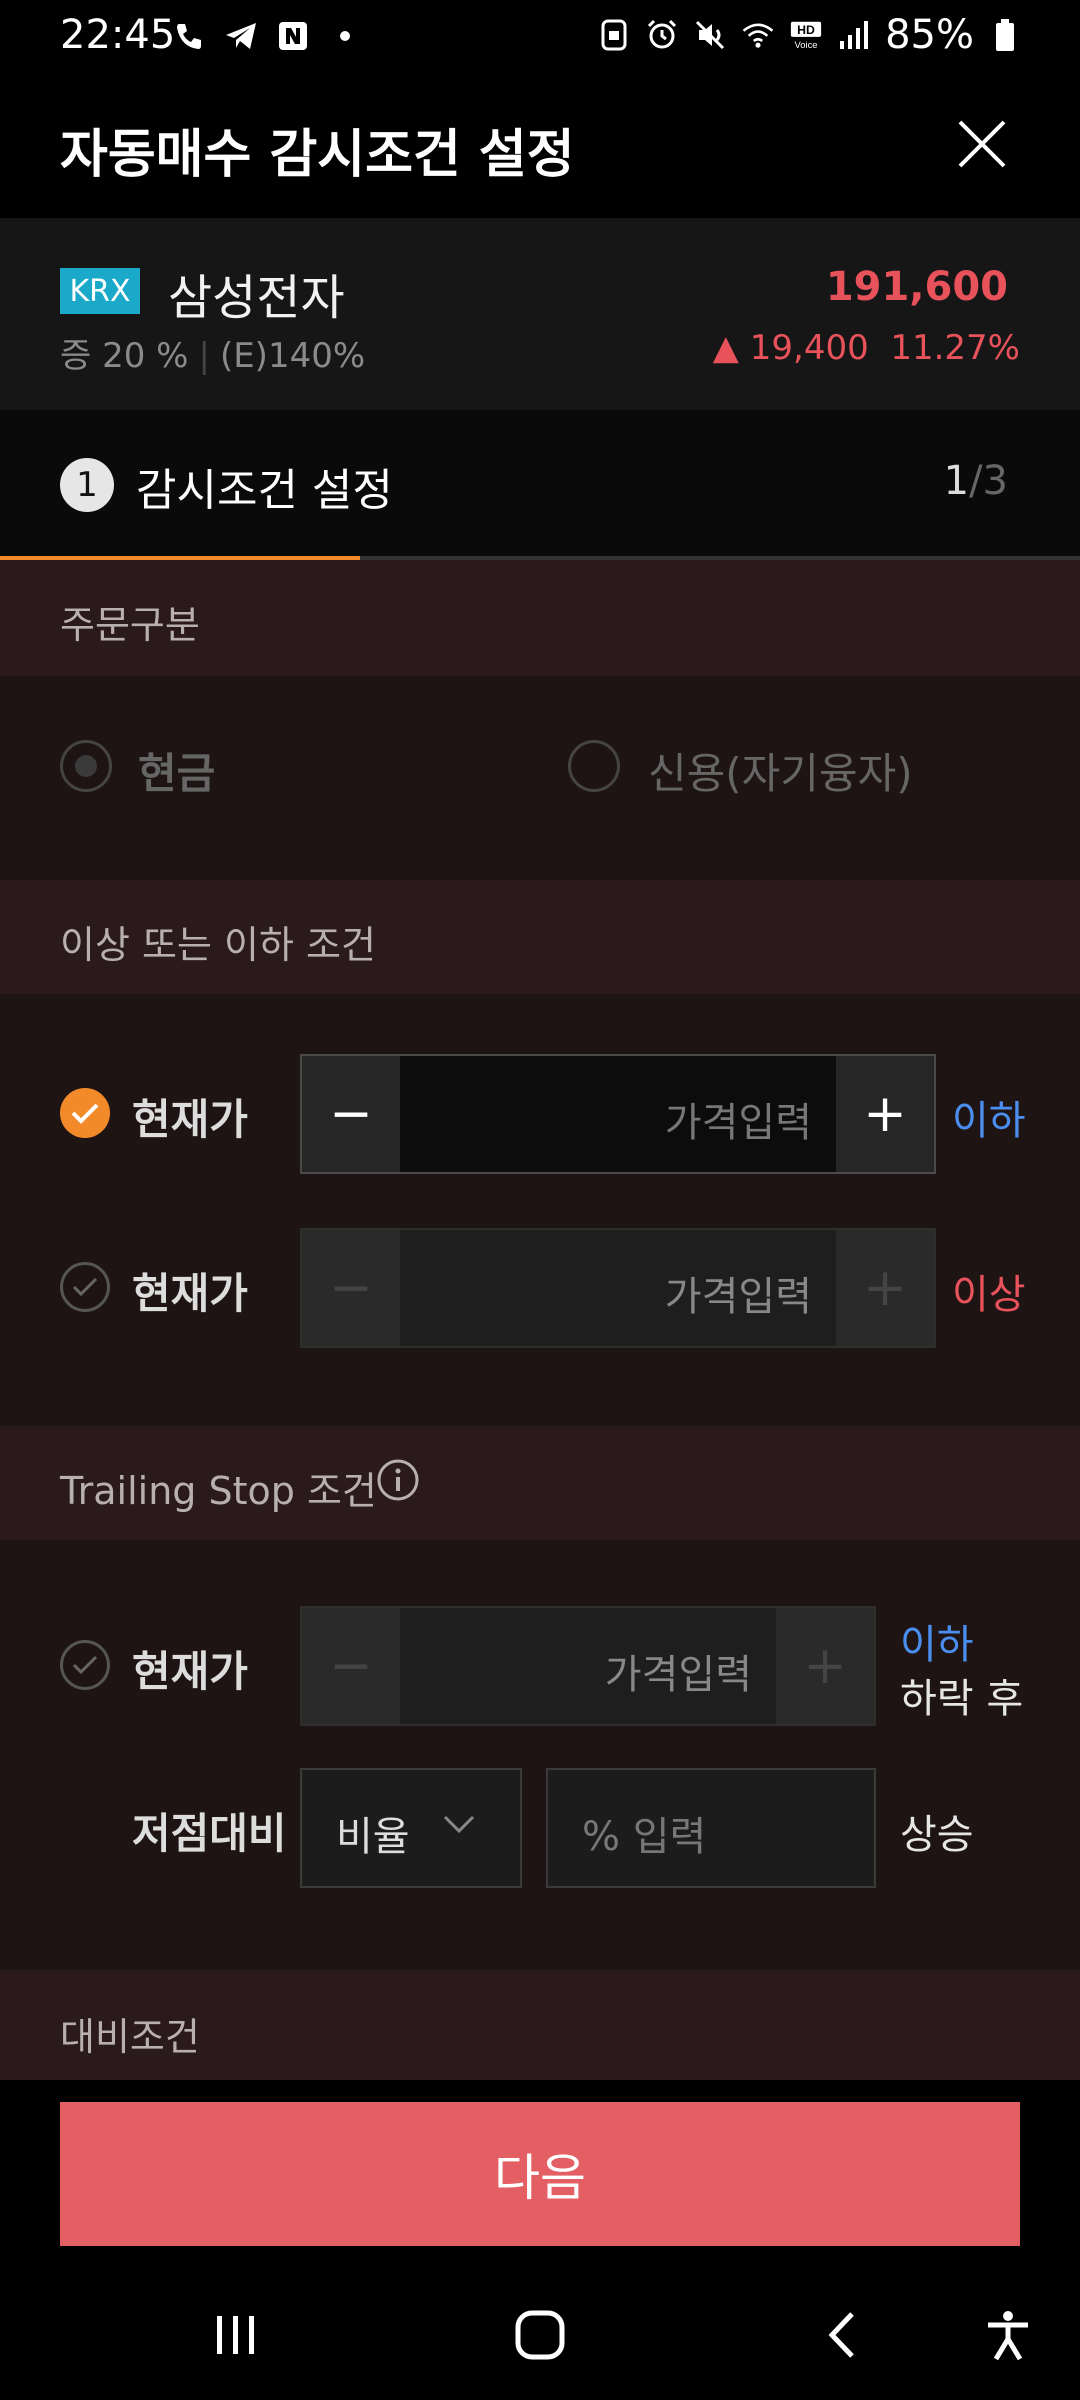 The image size is (1080, 2400). Describe the element at coordinates (213, 356) in the screenshot. I see `stock-margin-info: 증 20 % | (E)140%` at that location.